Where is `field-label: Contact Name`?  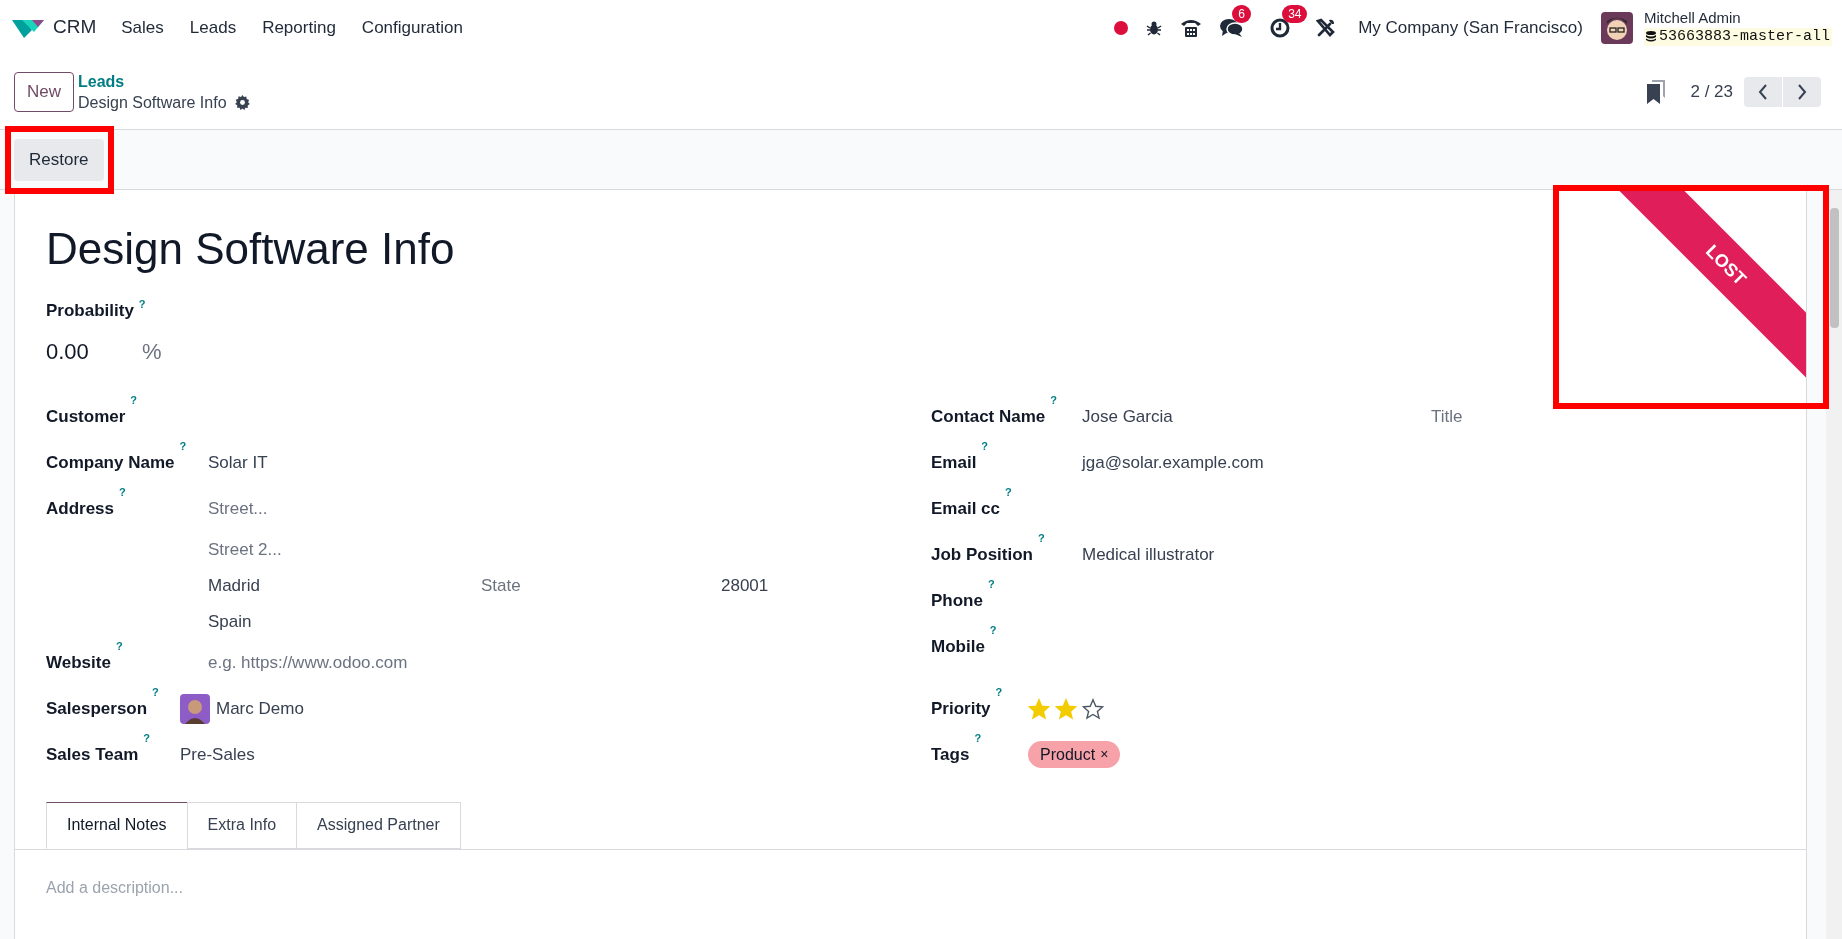
field-label: Contact Name is located at coordinates (988, 416).